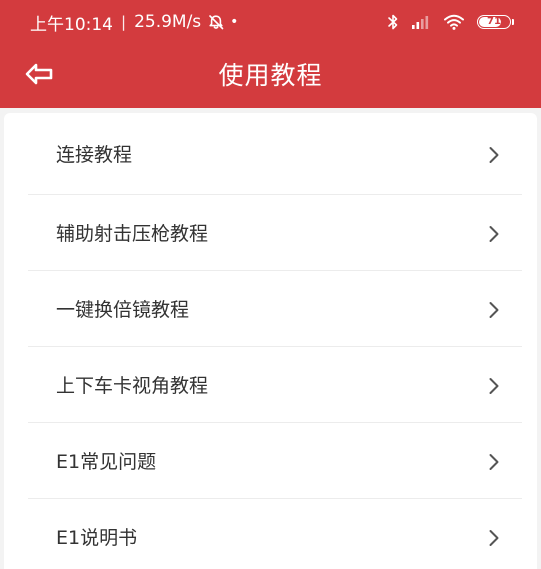 This screenshot has height=569, width=541. Describe the element at coordinates (106, 462) in the screenshot. I see `menu-item-label: E1常见问题` at that location.